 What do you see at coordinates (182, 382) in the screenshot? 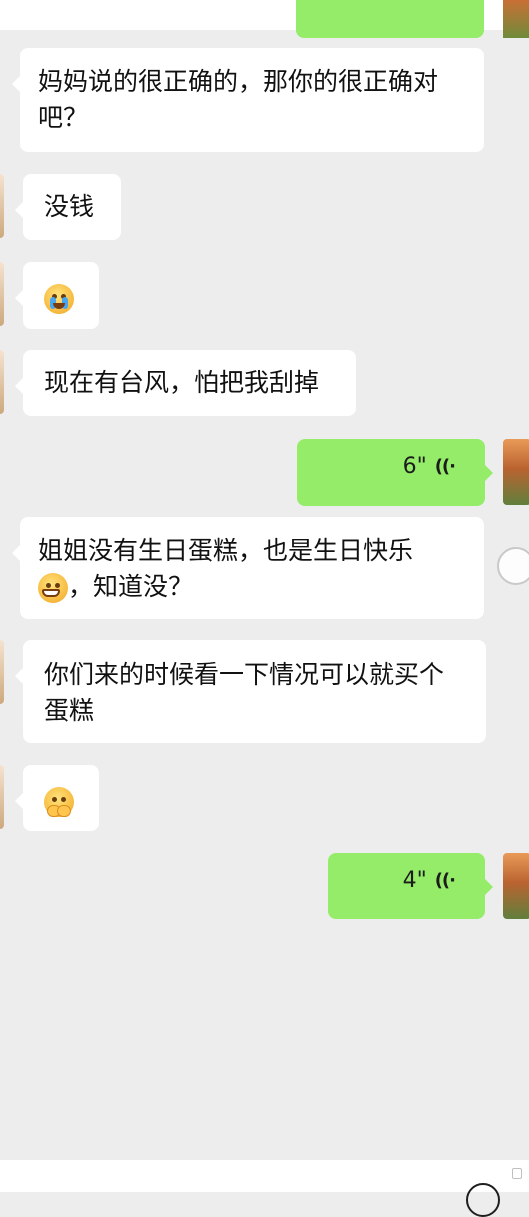
I see `message-text: 现在有台风，怕把我刮掉` at bounding box center [182, 382].